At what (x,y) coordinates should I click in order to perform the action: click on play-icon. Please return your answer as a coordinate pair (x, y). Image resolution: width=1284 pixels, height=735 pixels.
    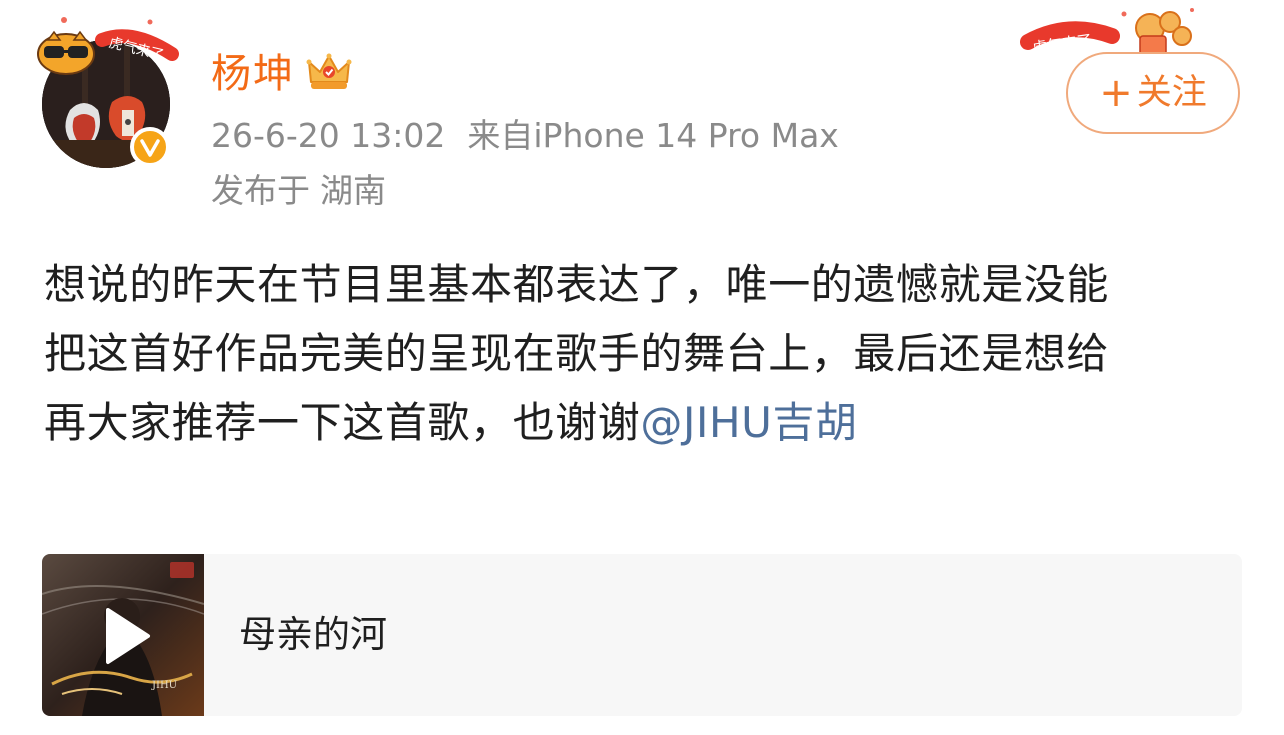
    Looking at the image, I should click on (124, 636).